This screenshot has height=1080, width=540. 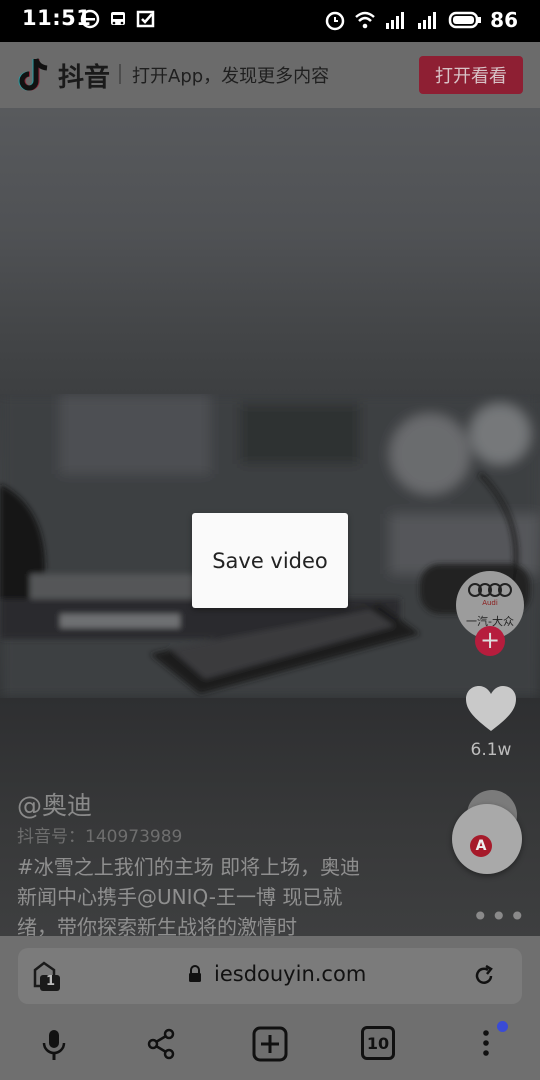 I want to click on signal-icon-3g, so click(x=427, y=20).